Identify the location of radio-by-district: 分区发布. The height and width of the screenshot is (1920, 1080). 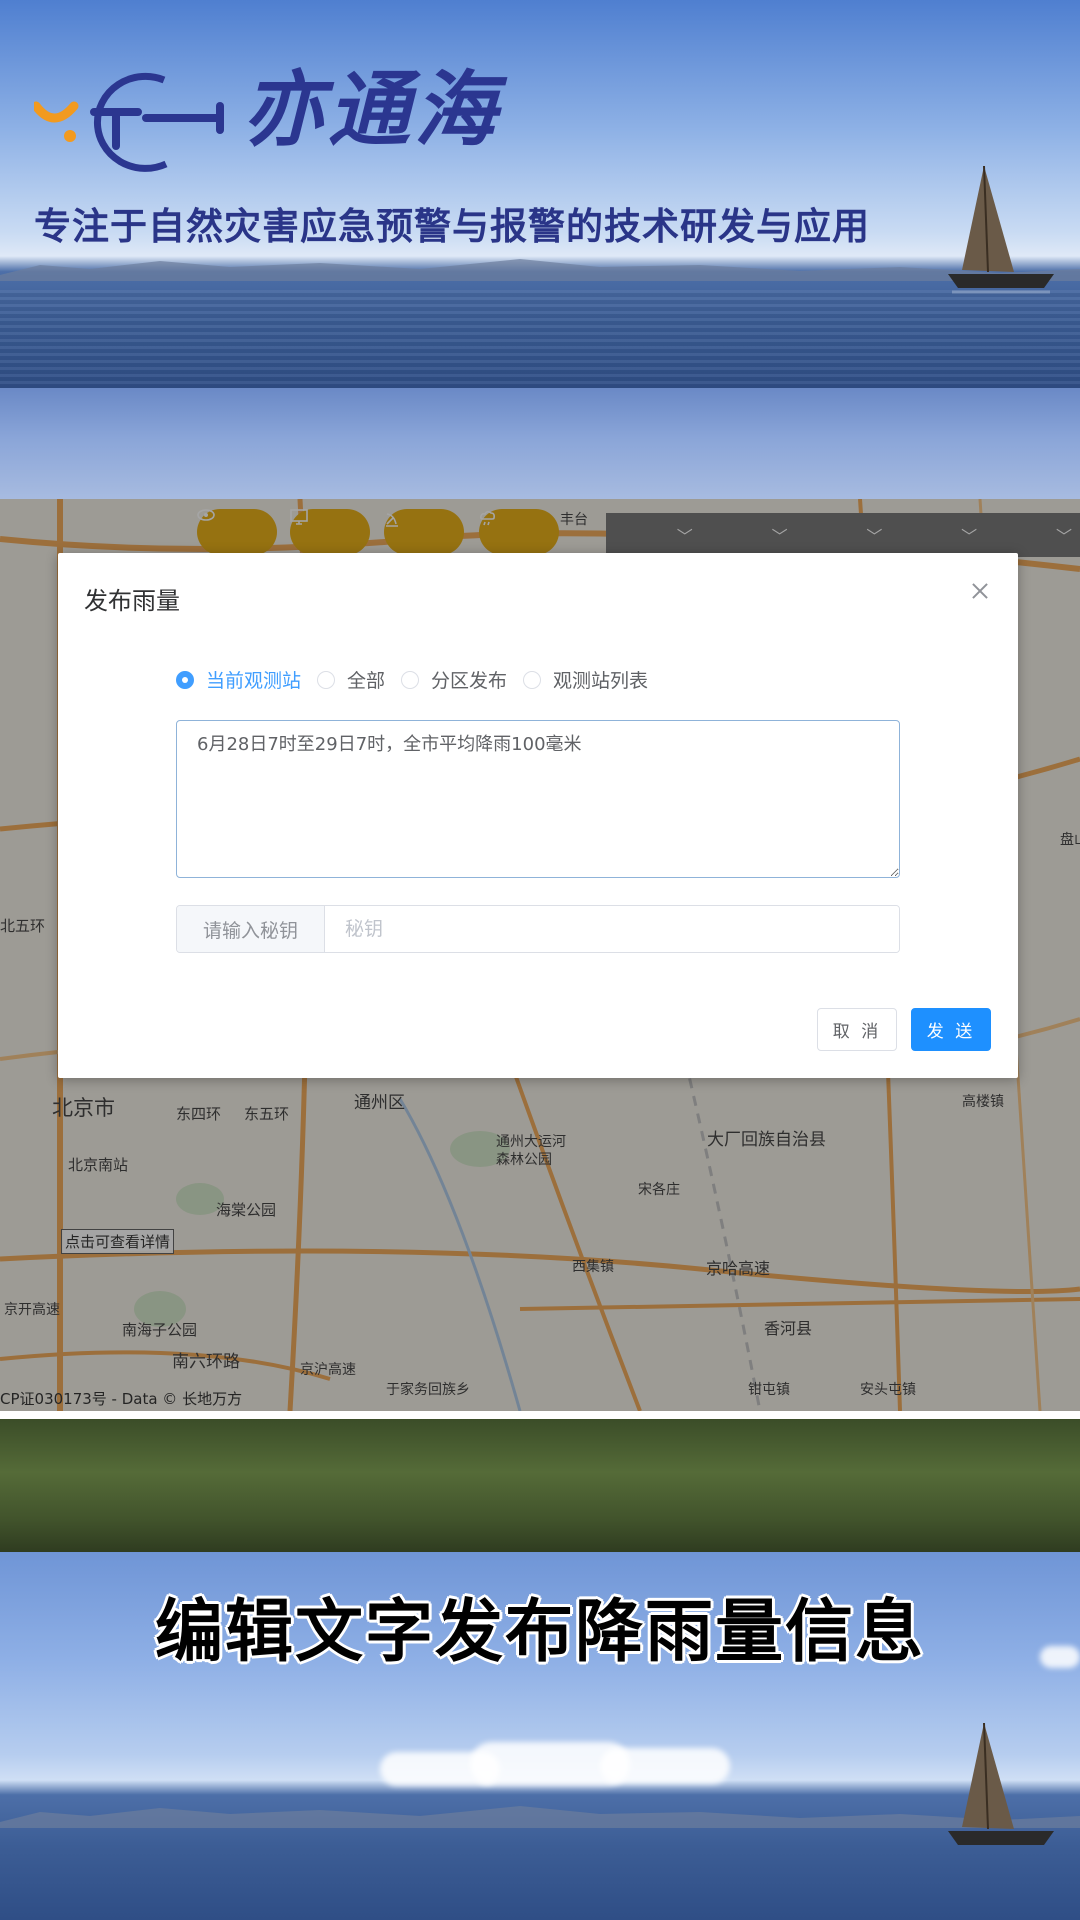
(454, 679).